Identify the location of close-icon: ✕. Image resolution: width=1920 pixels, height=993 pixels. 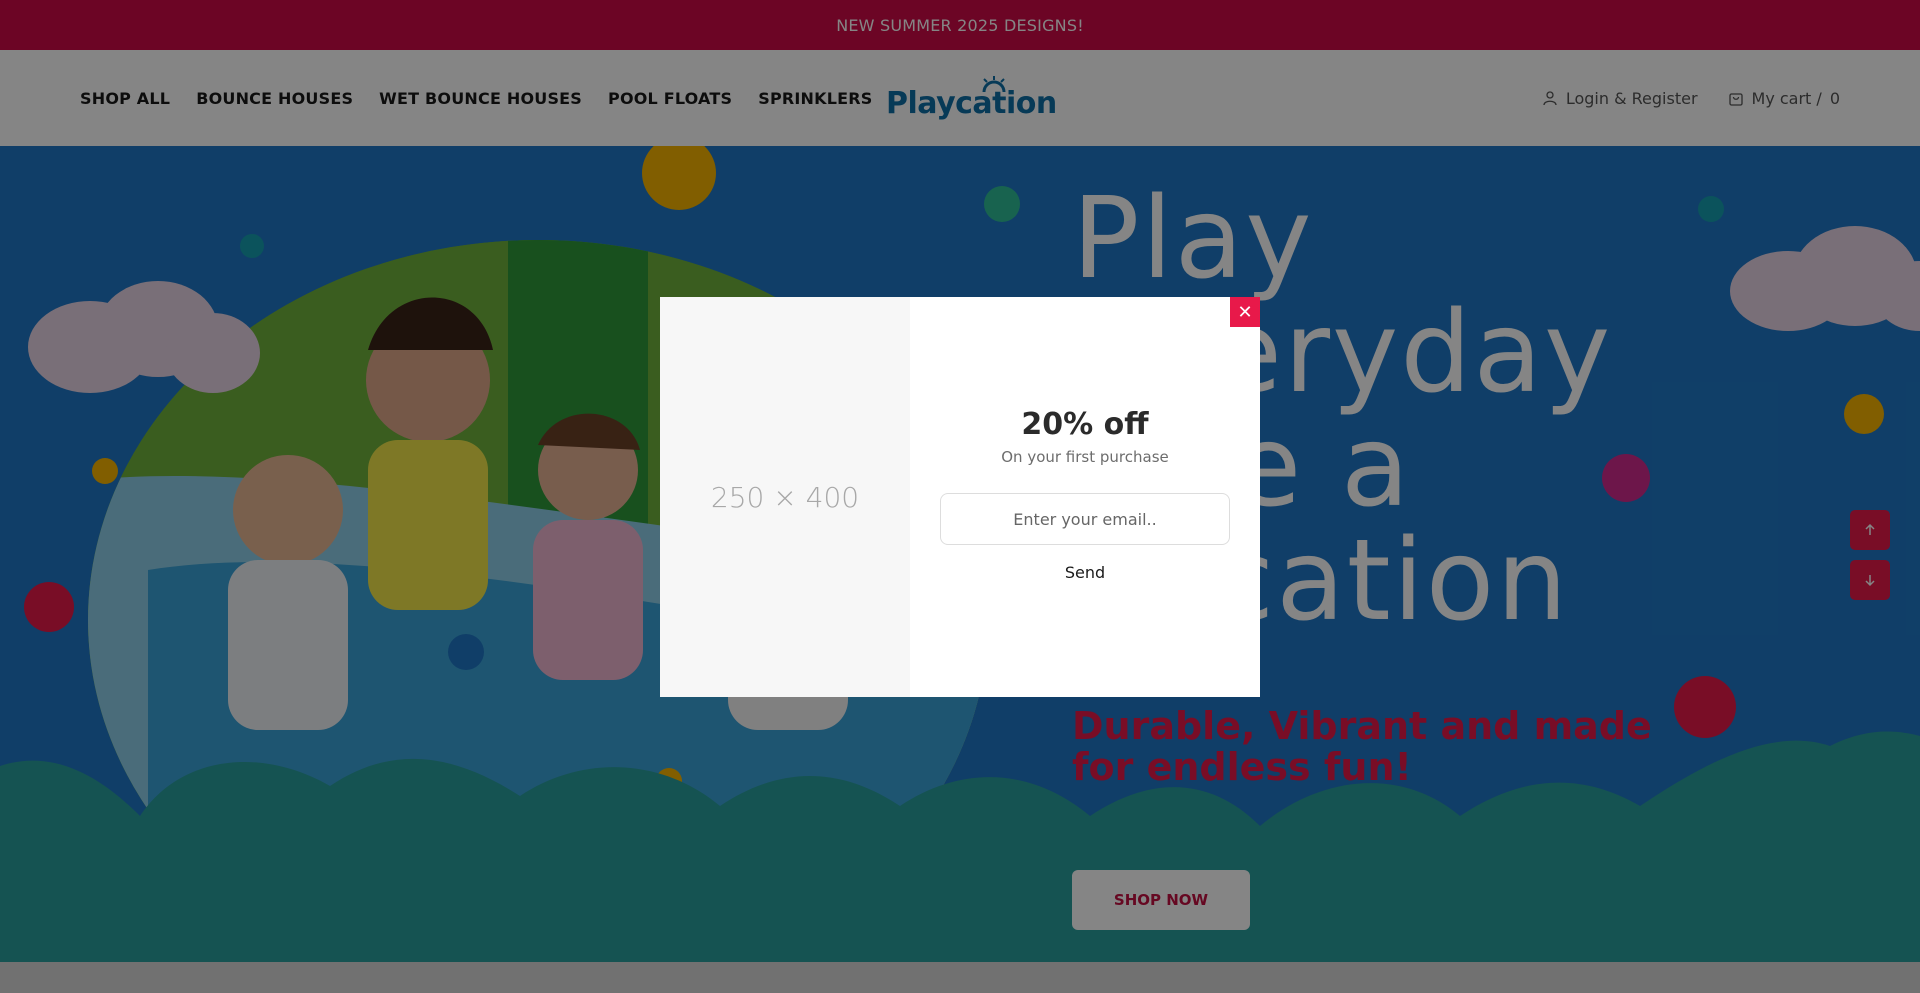
(1245, 312).